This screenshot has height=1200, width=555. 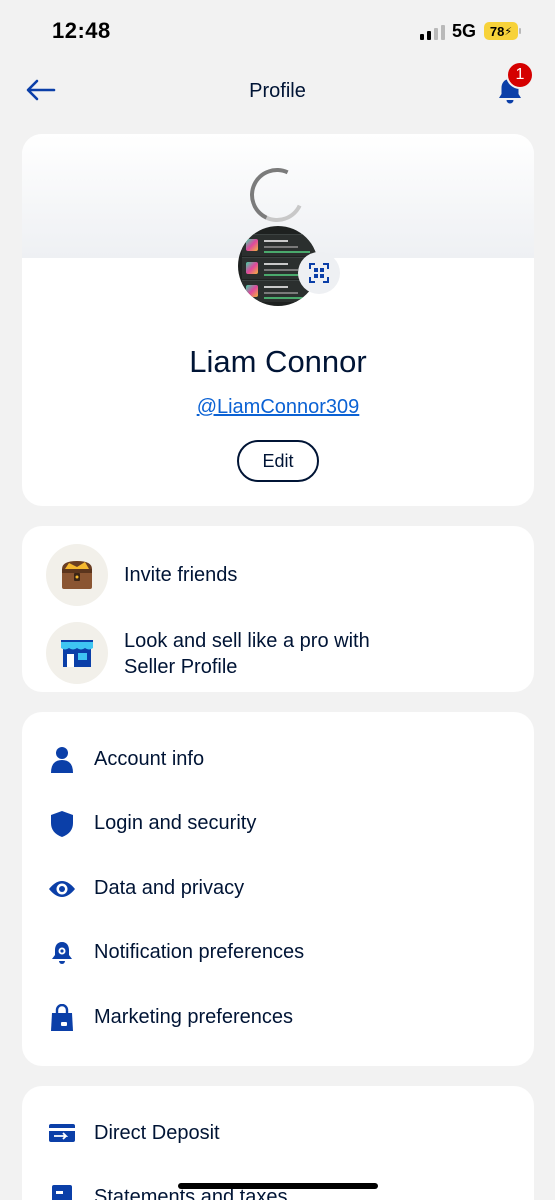 I want to click on storefront-icon, so click(x=77, y=653).